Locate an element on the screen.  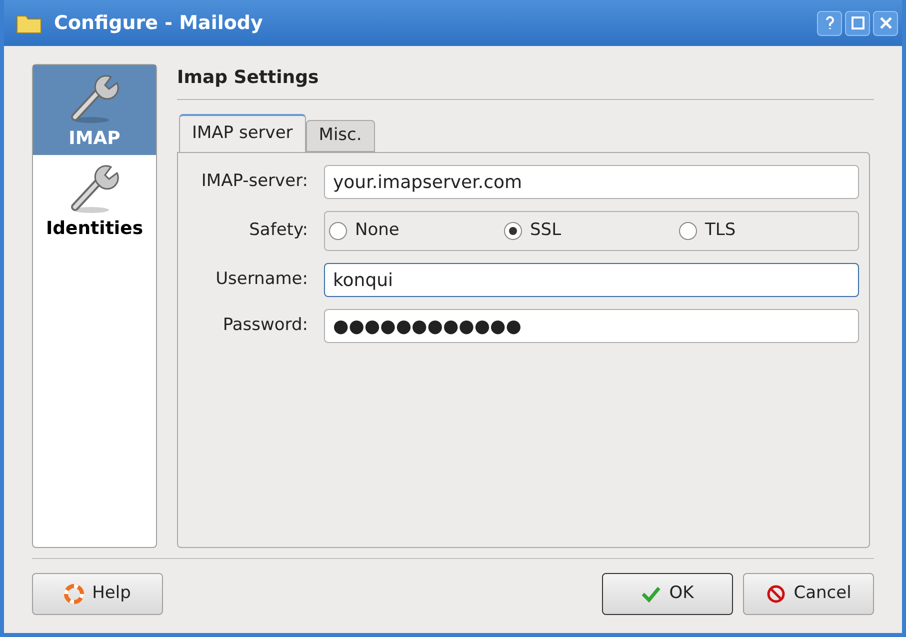
field-label: Username: is located at coordinates (261, 280).